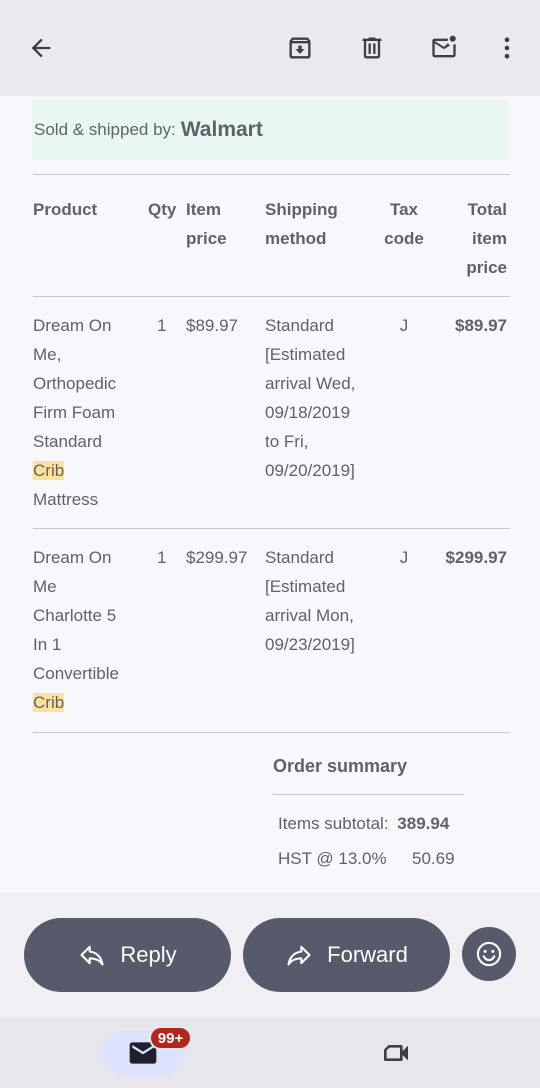 Image resolution: width=540 pixels, height=1088 pixels. I want to click on sold-by-label: Sold & shipped by:, so click(105, 129).